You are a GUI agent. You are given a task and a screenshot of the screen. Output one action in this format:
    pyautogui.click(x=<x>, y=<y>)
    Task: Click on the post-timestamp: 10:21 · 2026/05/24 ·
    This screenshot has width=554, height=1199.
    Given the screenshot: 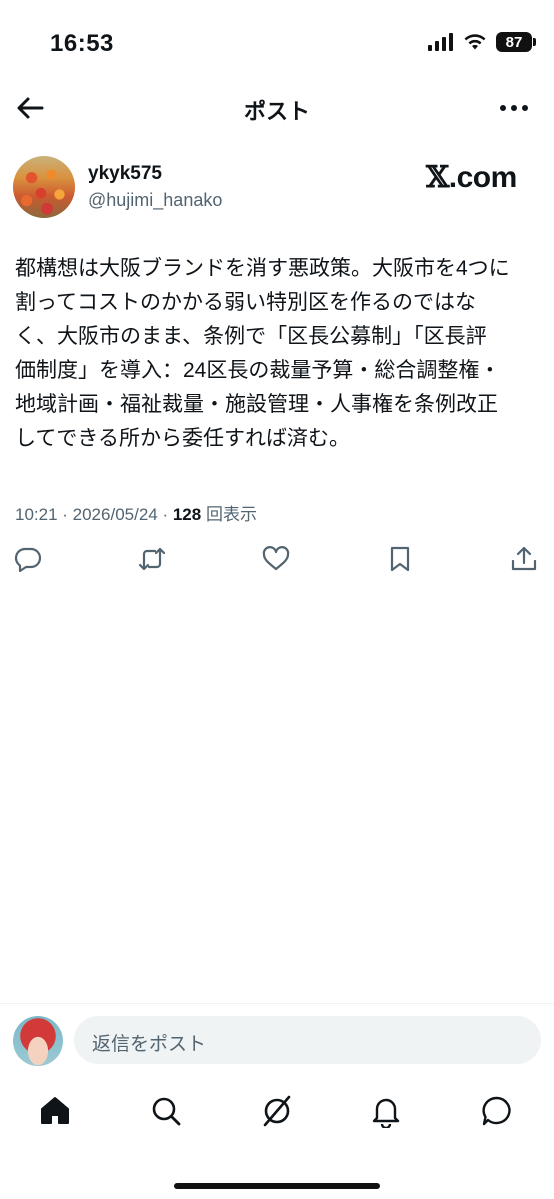 What is the action you would take?
    pyautogui.click(x=94, y=514)
    